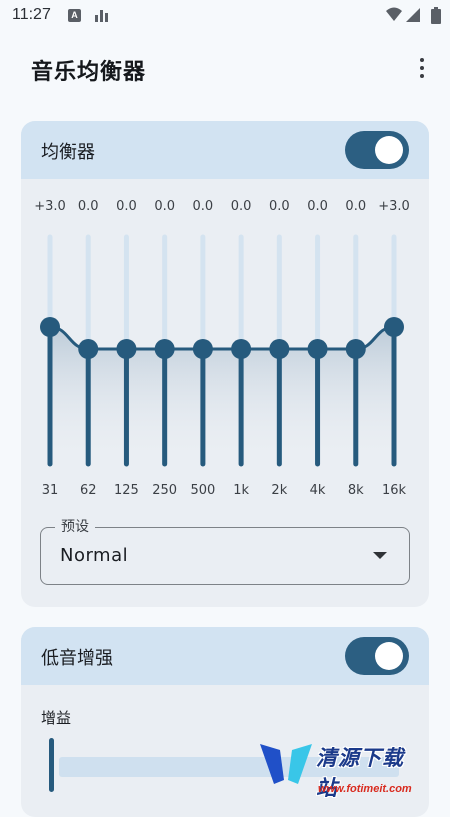 The image size is (450, 817). What do you see at coordinates (165, 490) in the screenshot?
I see `band-frequency-250: 250` at bounding box center [165, 490].